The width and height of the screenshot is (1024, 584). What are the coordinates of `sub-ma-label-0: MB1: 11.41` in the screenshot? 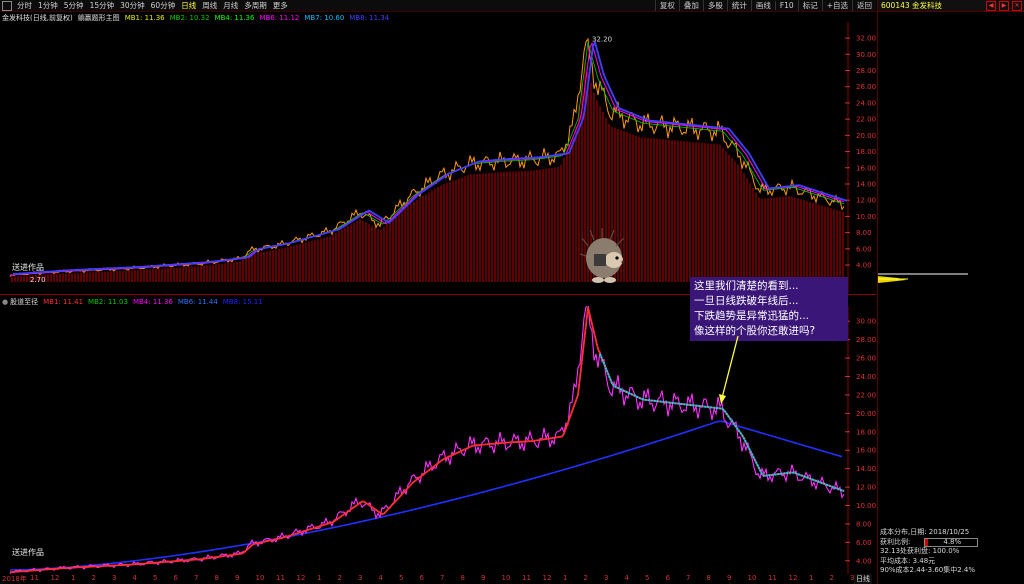 It's located at (63, 301).